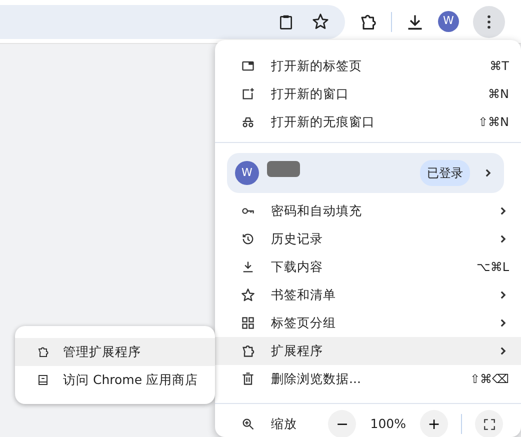 The image size is (521, 437). I want to click on shortcut-text: ⌘T, so click(499, 66).